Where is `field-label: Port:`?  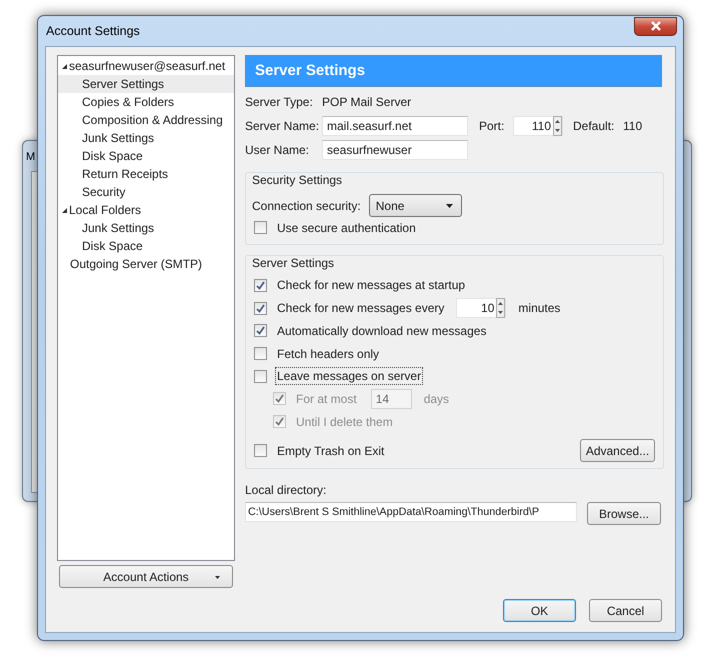 field-label: Port: is located at coordinates (492, 126).